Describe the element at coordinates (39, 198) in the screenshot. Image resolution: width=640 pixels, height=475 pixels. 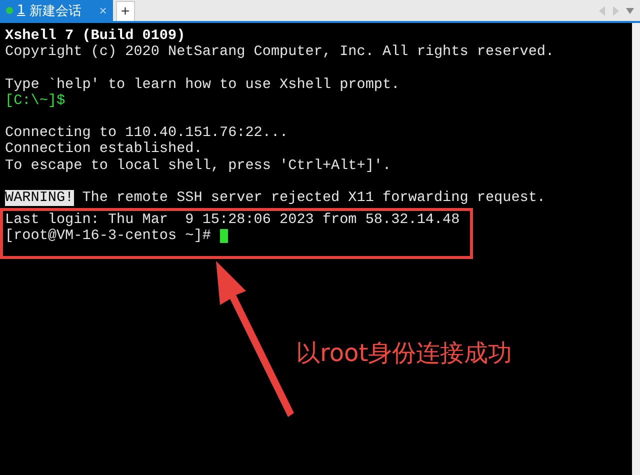
I see `warning-label: WARNING!` at that location.